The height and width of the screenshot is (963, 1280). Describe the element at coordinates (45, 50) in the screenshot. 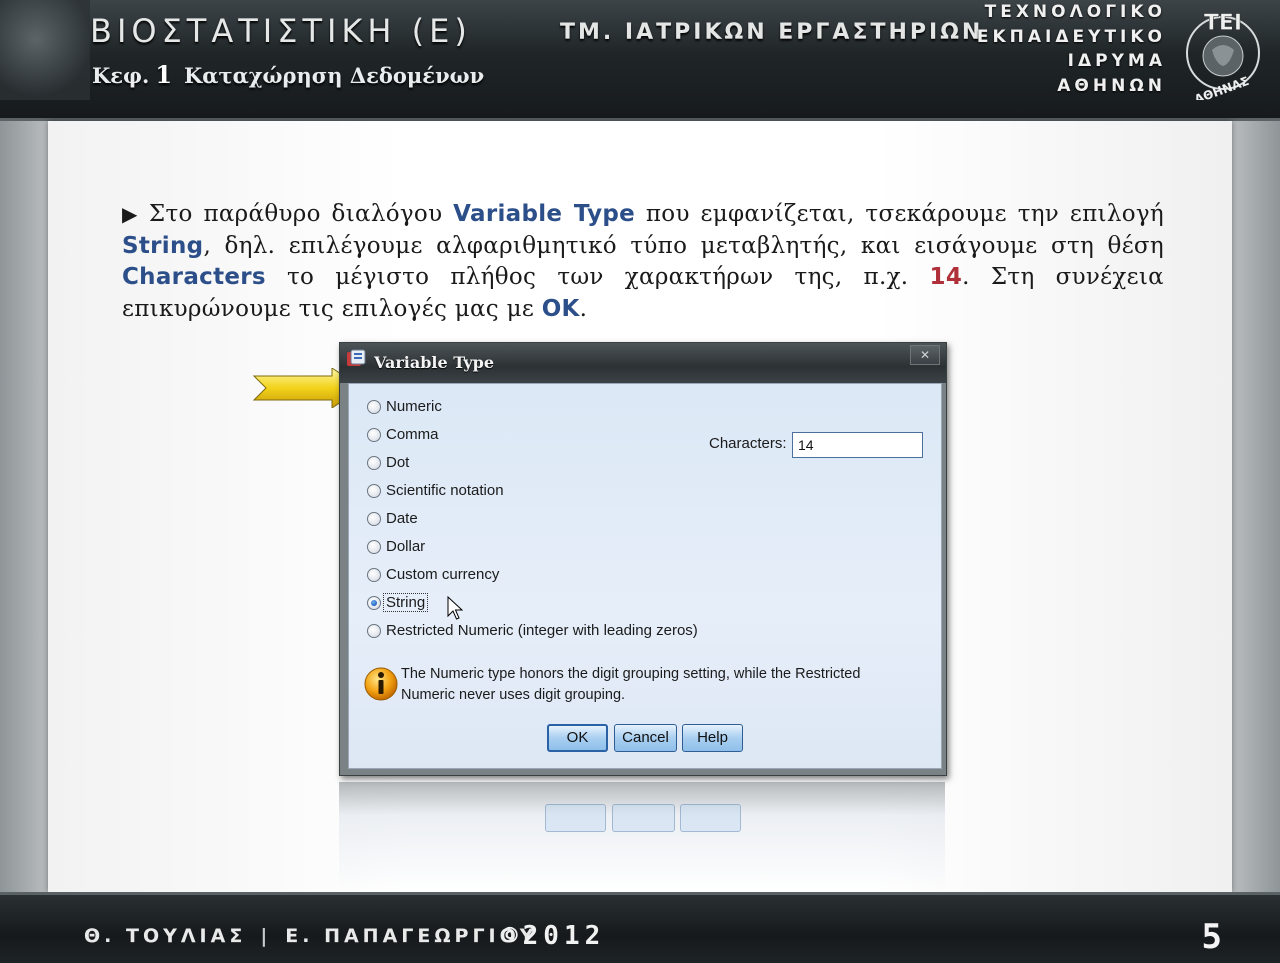

I see `decorative-swirl` at that location.